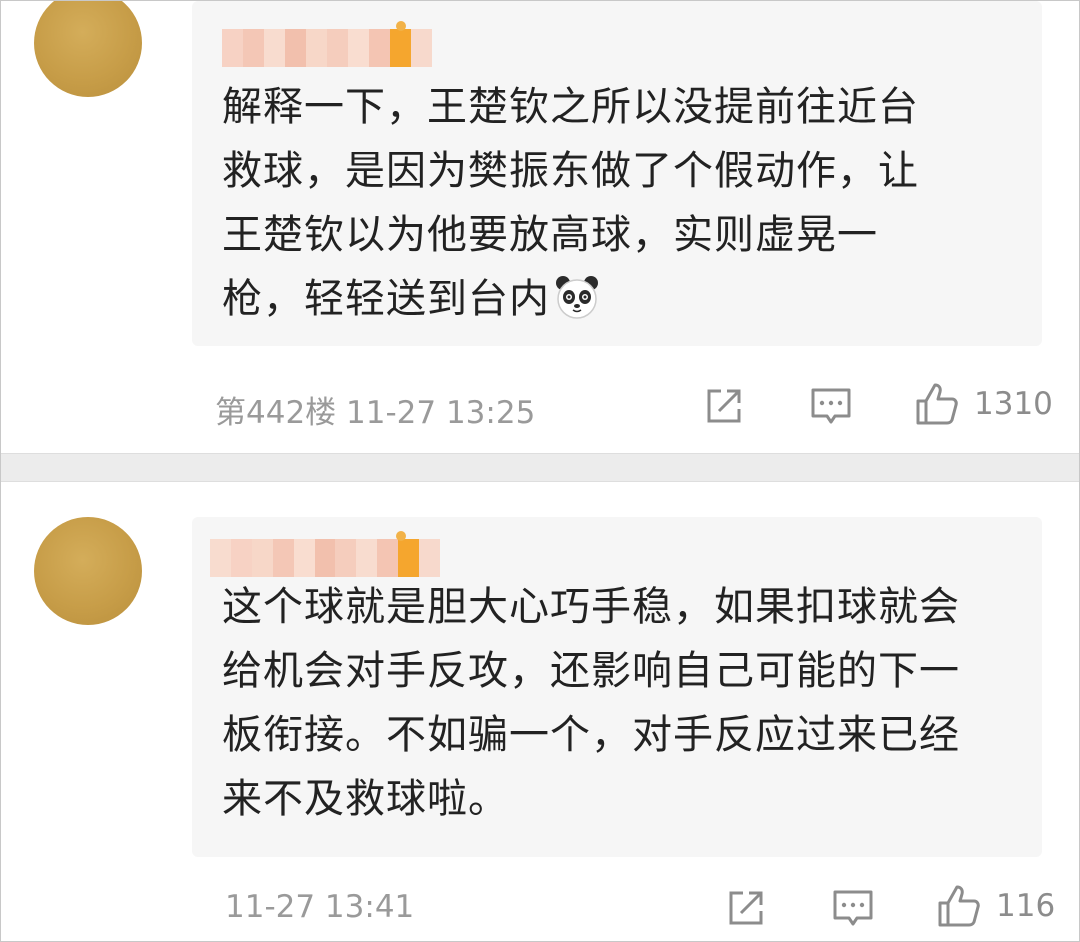 This screenshot has width=1080, height=942. I want to click on comment-line: 枪，轻轻送到台内, so click(617, 299).